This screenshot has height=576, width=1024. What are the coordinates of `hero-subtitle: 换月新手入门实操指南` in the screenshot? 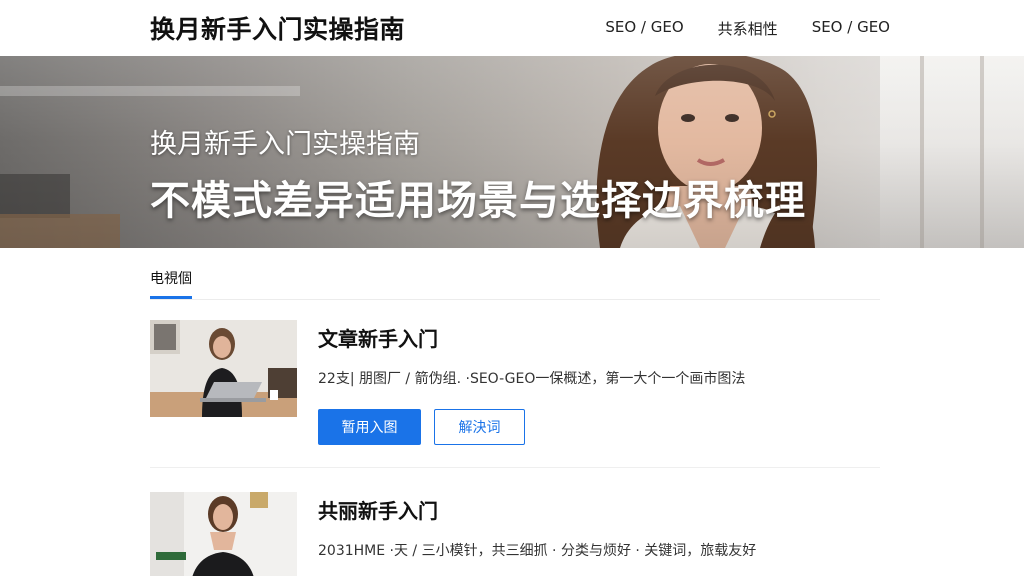 It's located at (285, 144).